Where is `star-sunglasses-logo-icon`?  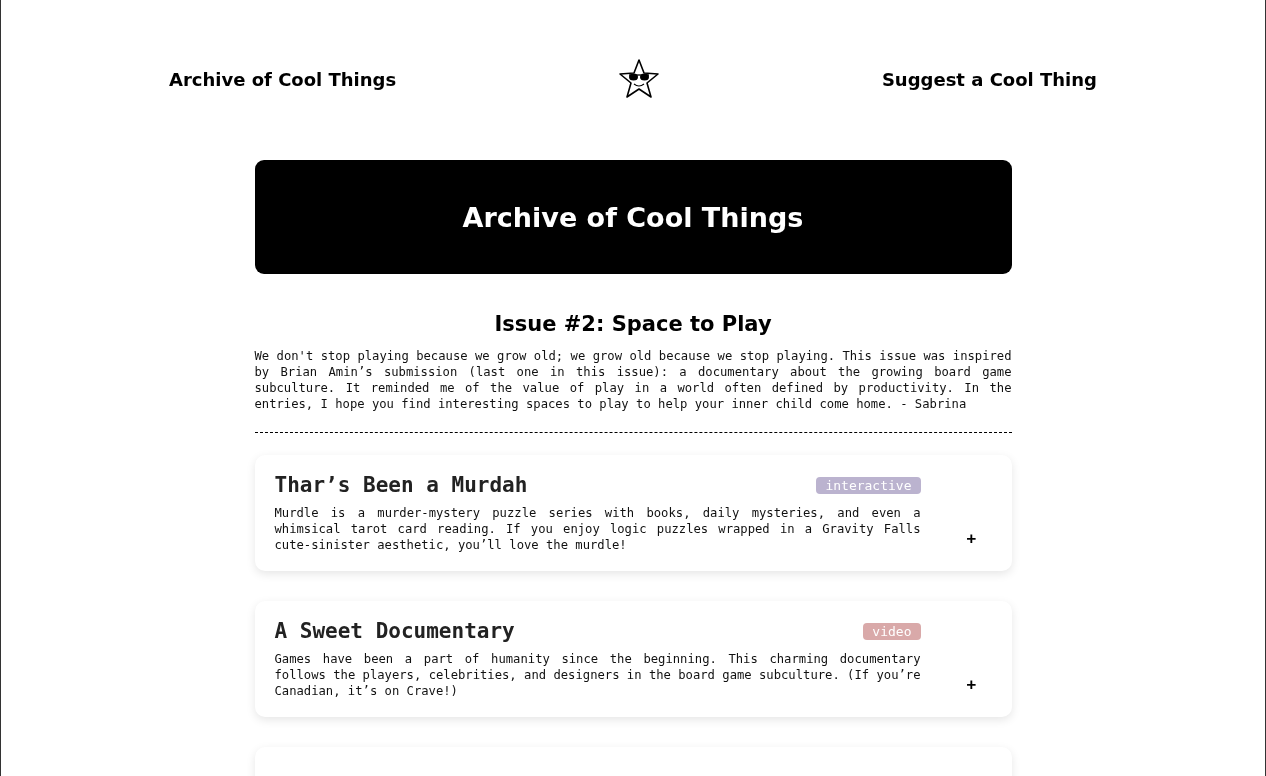
star-sunglasses-logo-icon is located at coordinates (639, 79).